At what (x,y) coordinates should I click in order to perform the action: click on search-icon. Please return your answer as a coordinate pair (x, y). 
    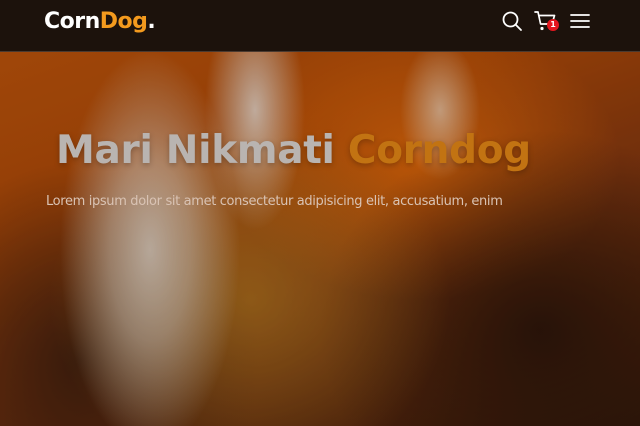
    Looking at the image, I should click on (512, 21).